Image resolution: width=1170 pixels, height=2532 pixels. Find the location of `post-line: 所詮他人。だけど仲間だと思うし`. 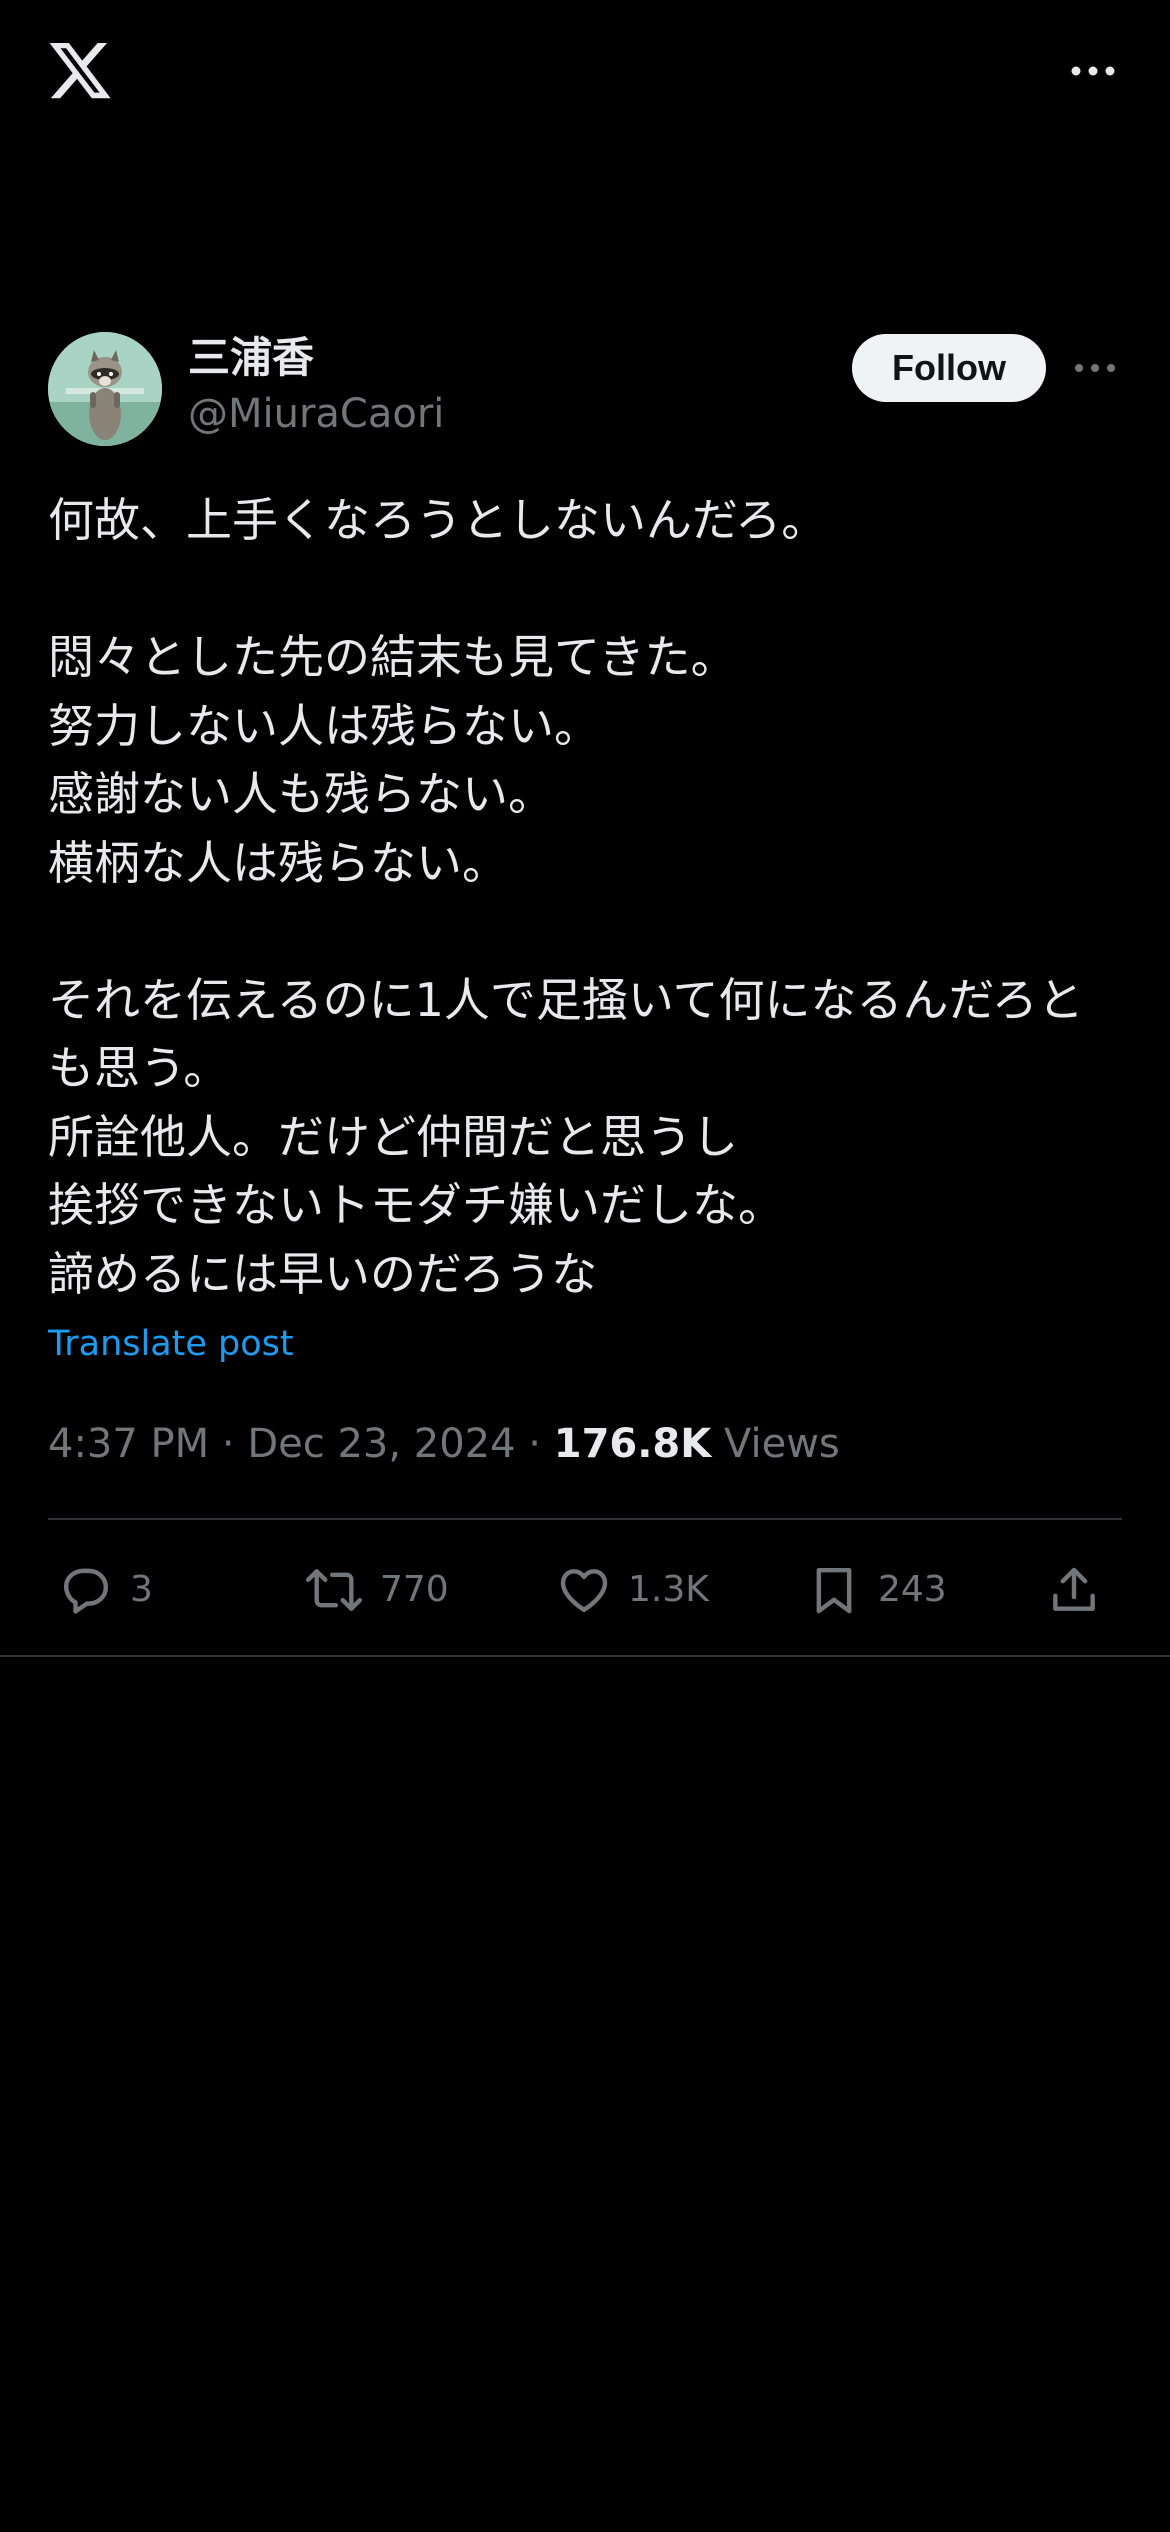

post-line: 所詮他人。だけど仲間だと思うし is located at coordinates (393, 1136).